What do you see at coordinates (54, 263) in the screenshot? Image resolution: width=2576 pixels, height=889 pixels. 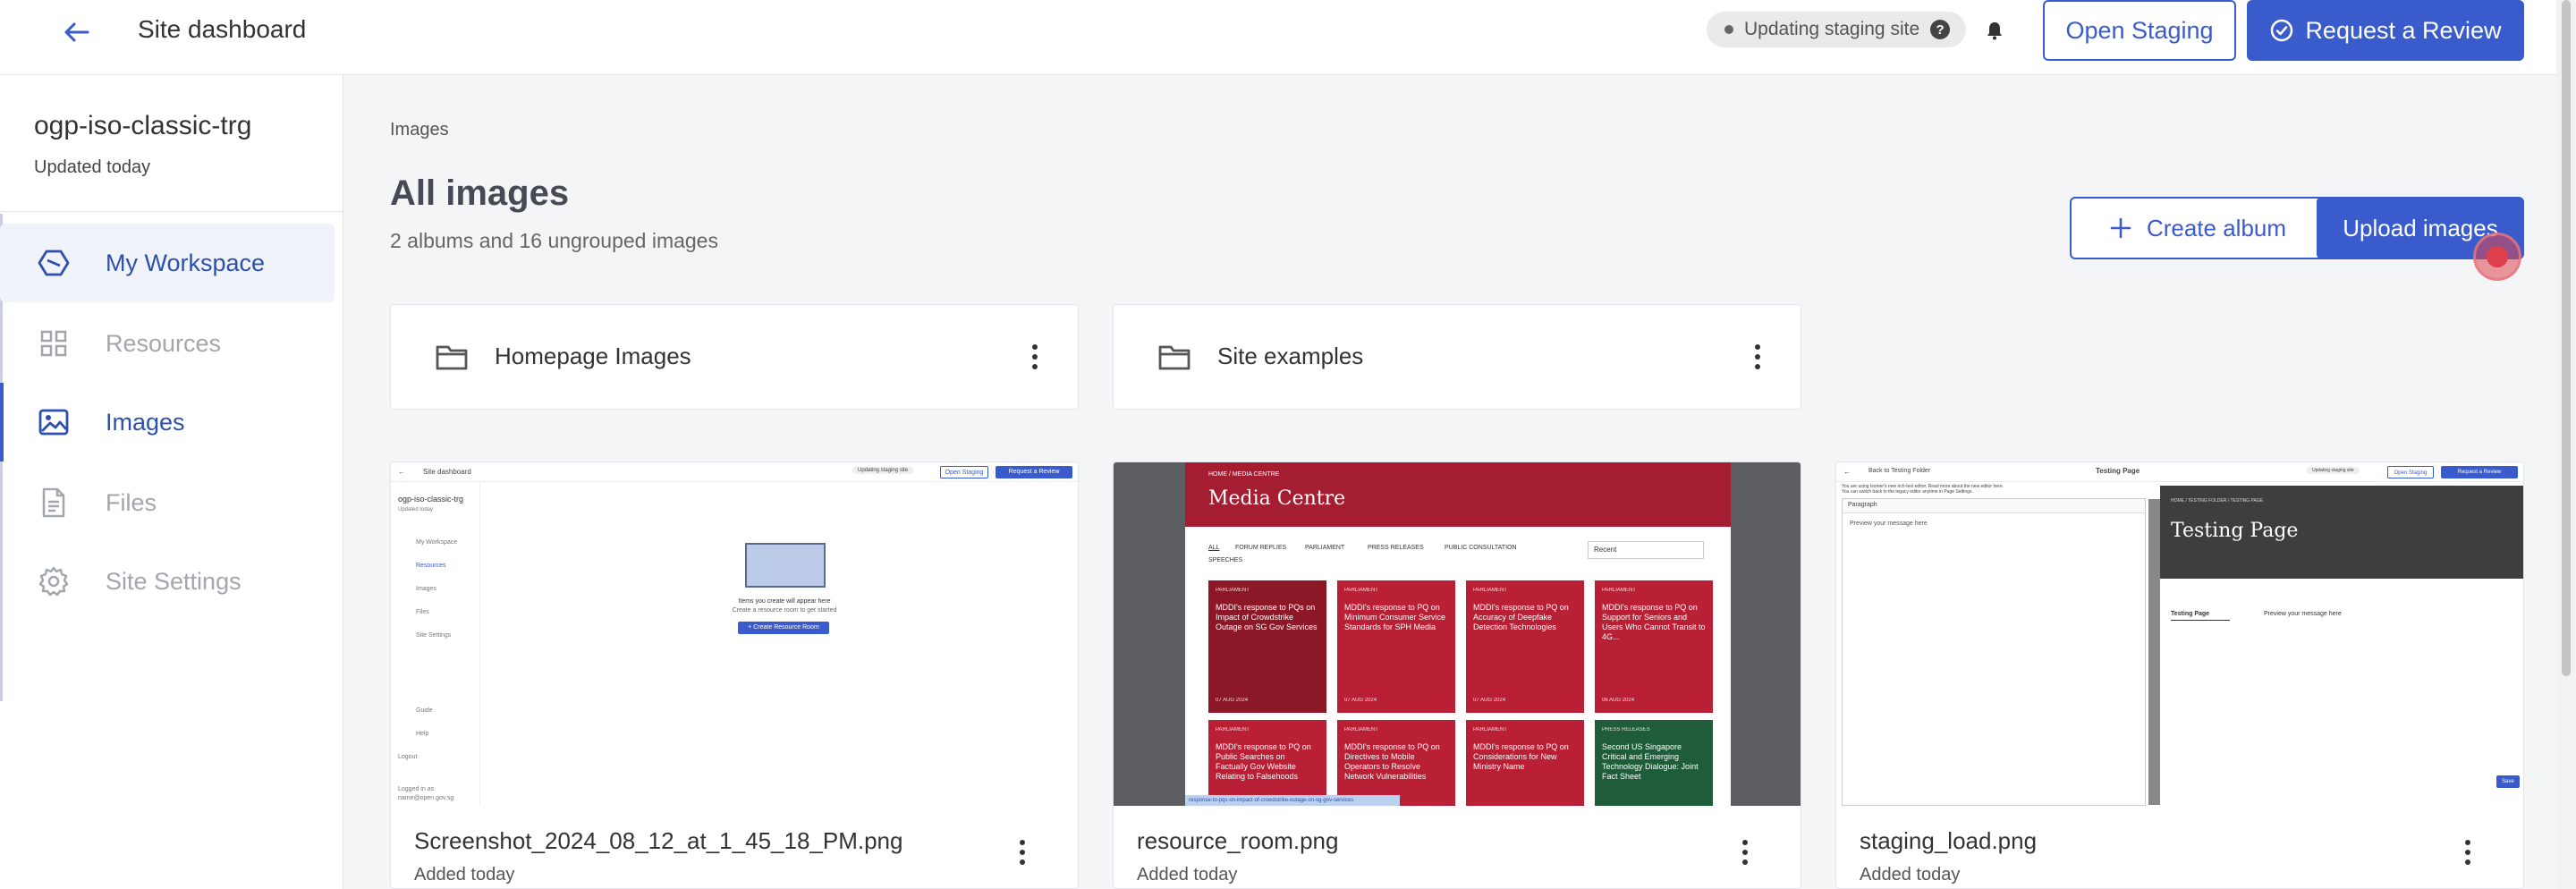 I see `workspace-icon` at bounding box center [54, 263].